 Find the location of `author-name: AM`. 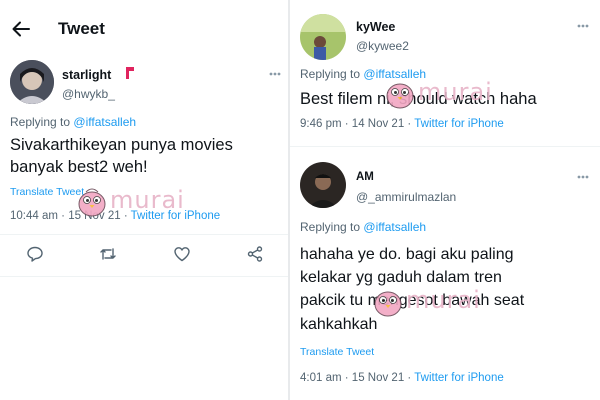

author-name: AM is located at coordinates (365, 177).